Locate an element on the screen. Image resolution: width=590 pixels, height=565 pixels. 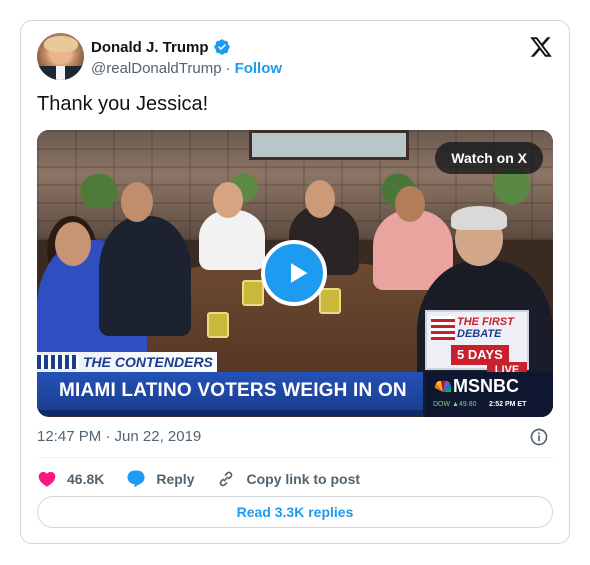
segment-title: THE CONTENDERS is located at coordinates (127, 362).